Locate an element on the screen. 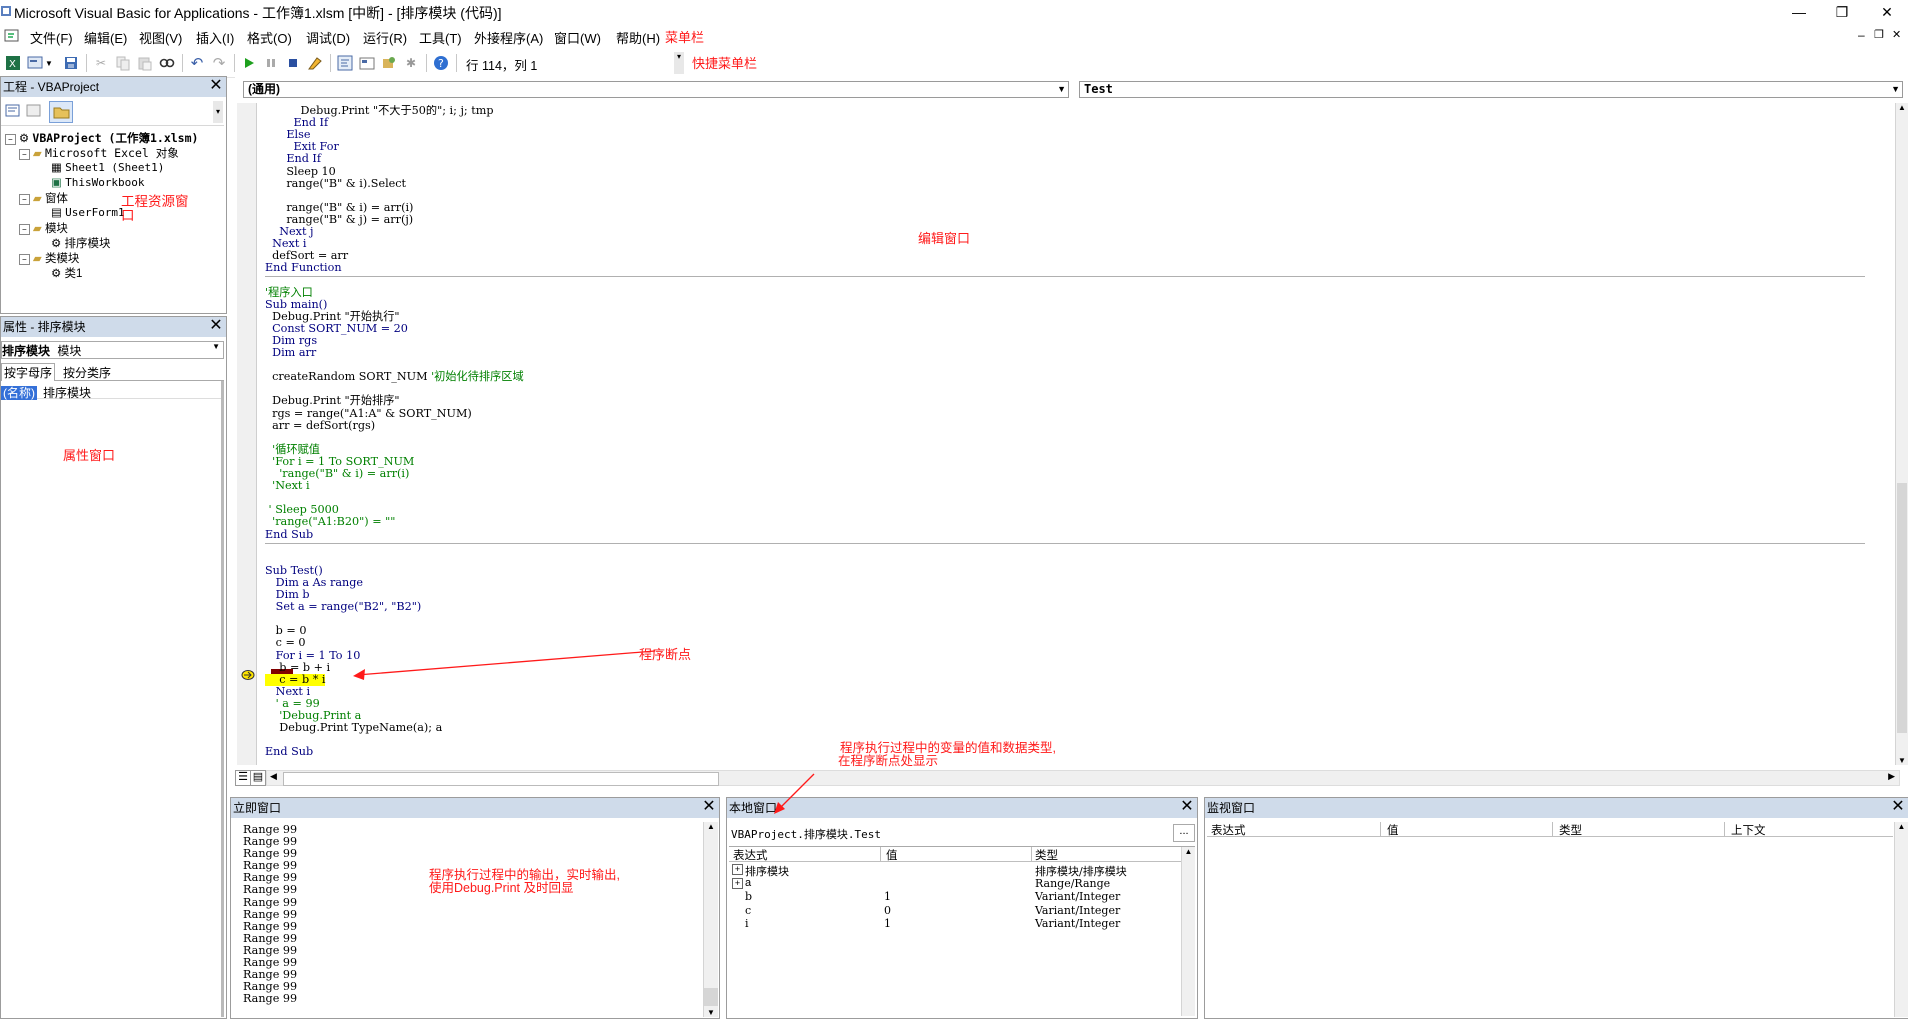  menu-item: 插入(I) is located at coordinates (215, 37).